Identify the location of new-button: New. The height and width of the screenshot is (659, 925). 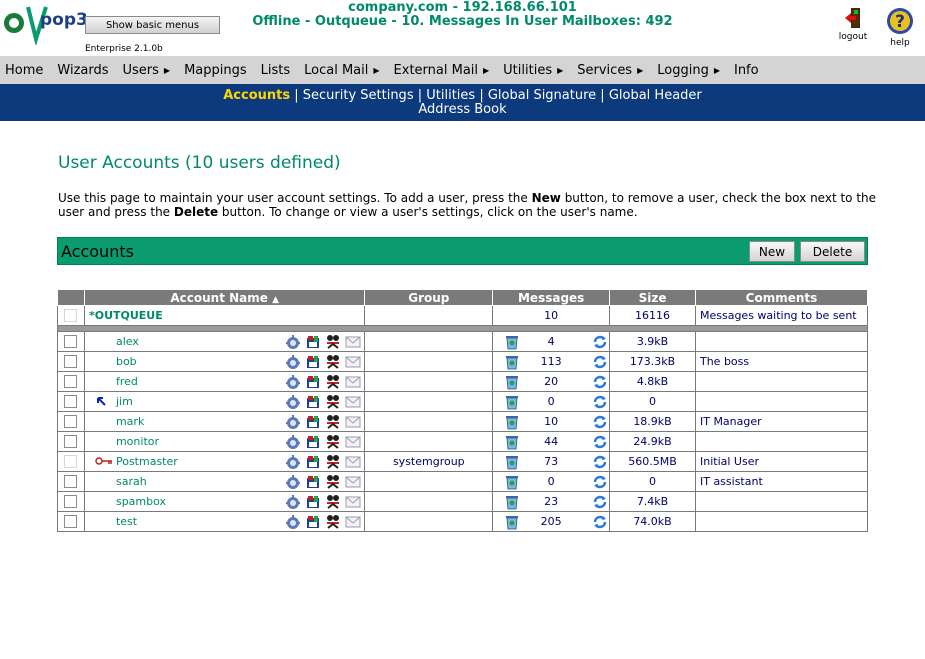
(772, 251).